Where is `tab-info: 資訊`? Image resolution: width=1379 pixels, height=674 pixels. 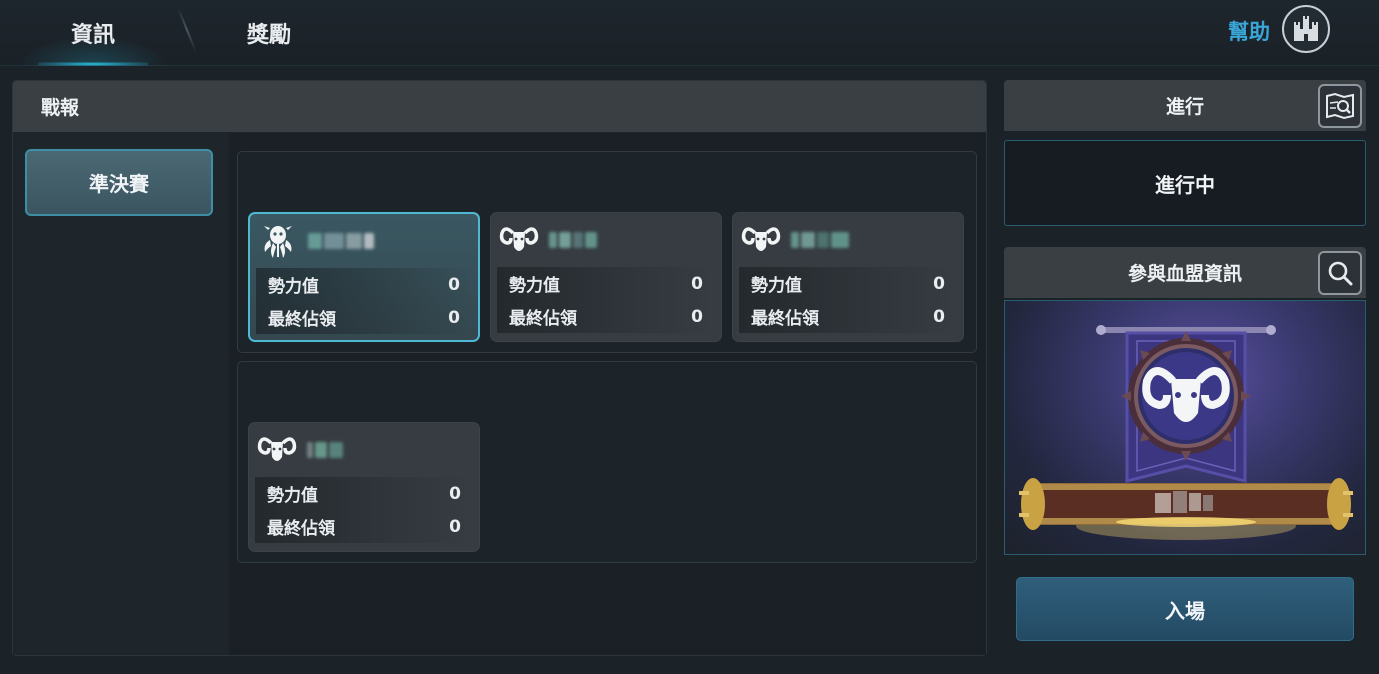
tab-info: 資訊 is located at coordinates (93, 33).